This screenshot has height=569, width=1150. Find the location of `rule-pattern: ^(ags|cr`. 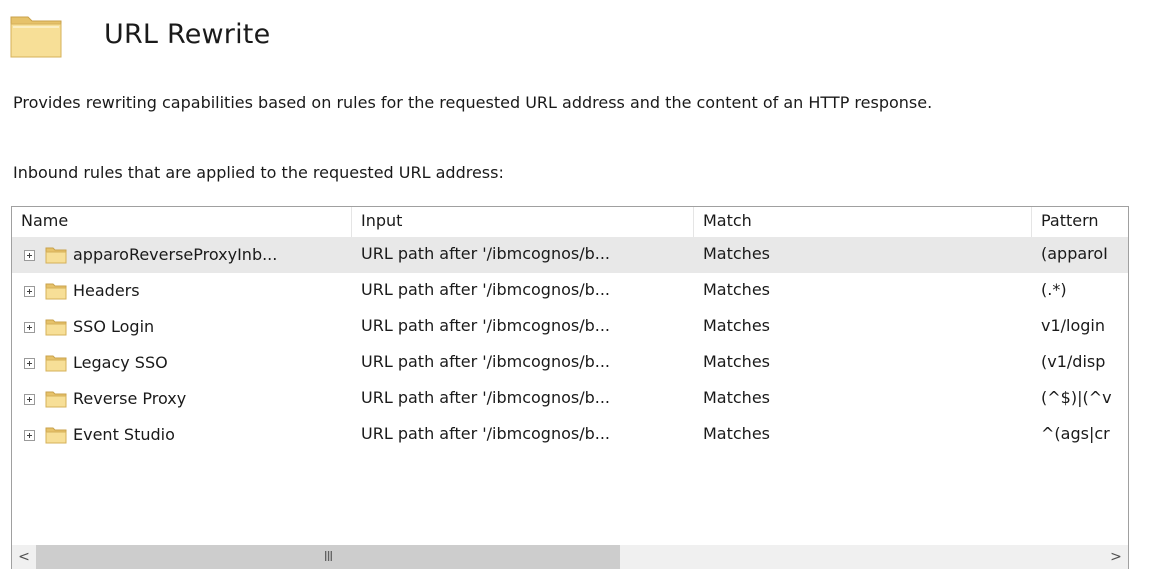

rule-pattern: ^(ags|cr is located at coordinates (1075, 433).